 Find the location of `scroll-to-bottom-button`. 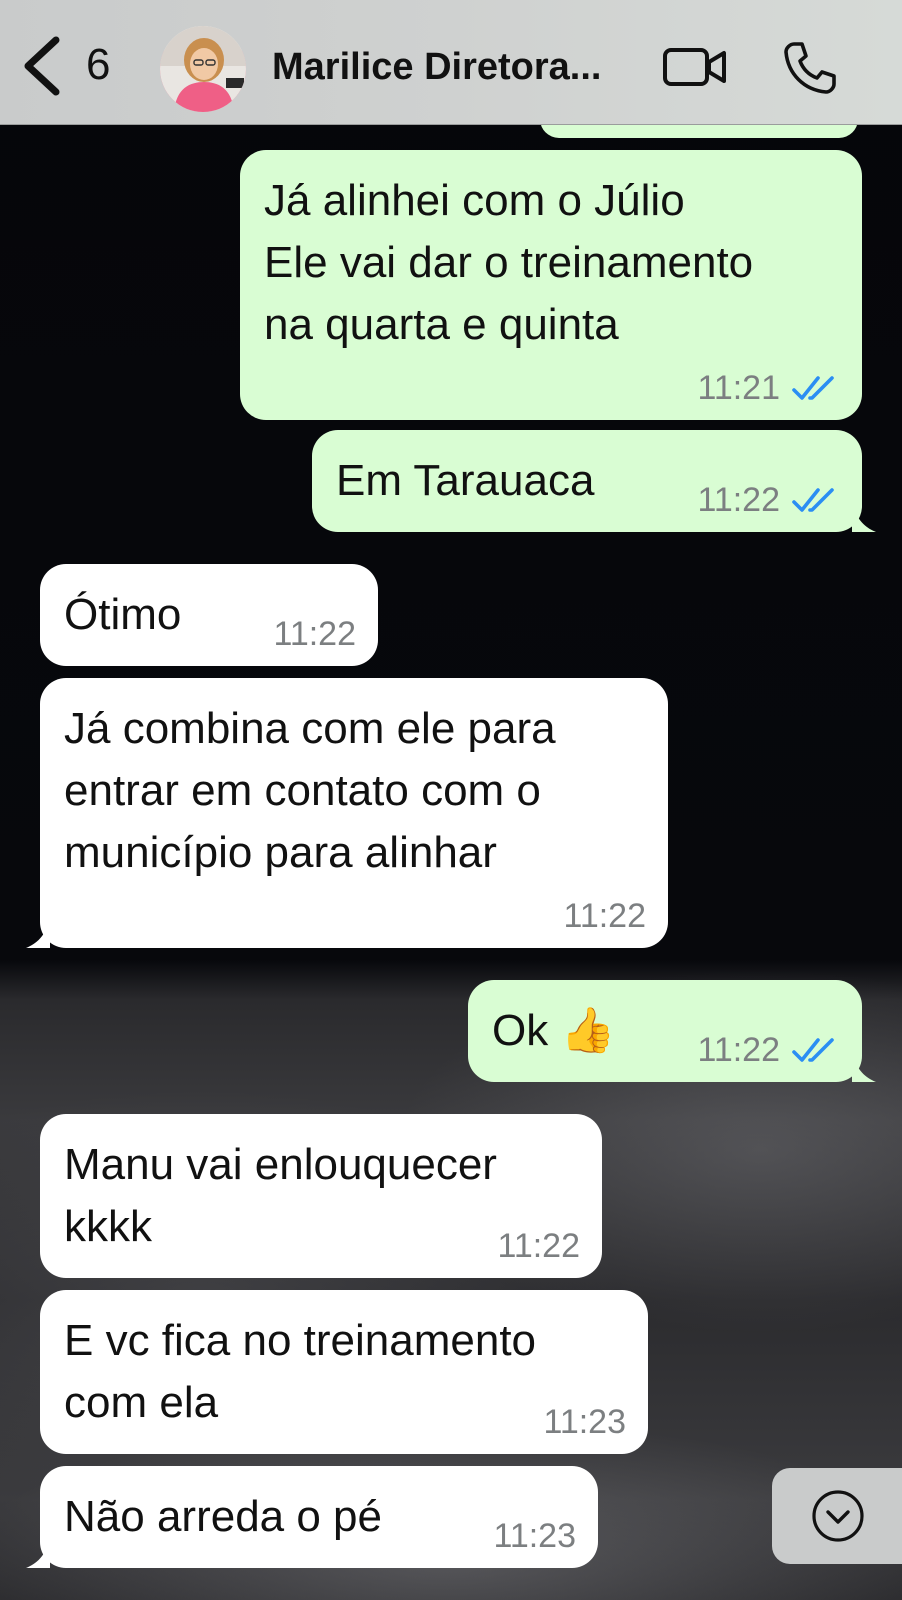

scroll-to-bottom-button is located at coordinates (837, 1516).